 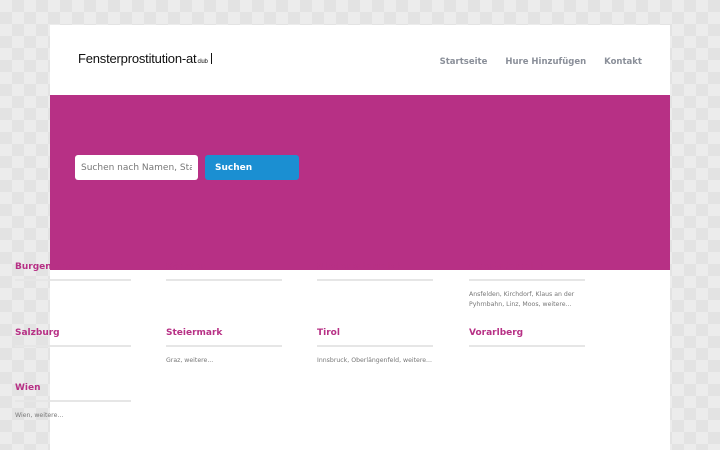 I want to click on region-kaernten: Kärnten, so click(x=224, y=276).